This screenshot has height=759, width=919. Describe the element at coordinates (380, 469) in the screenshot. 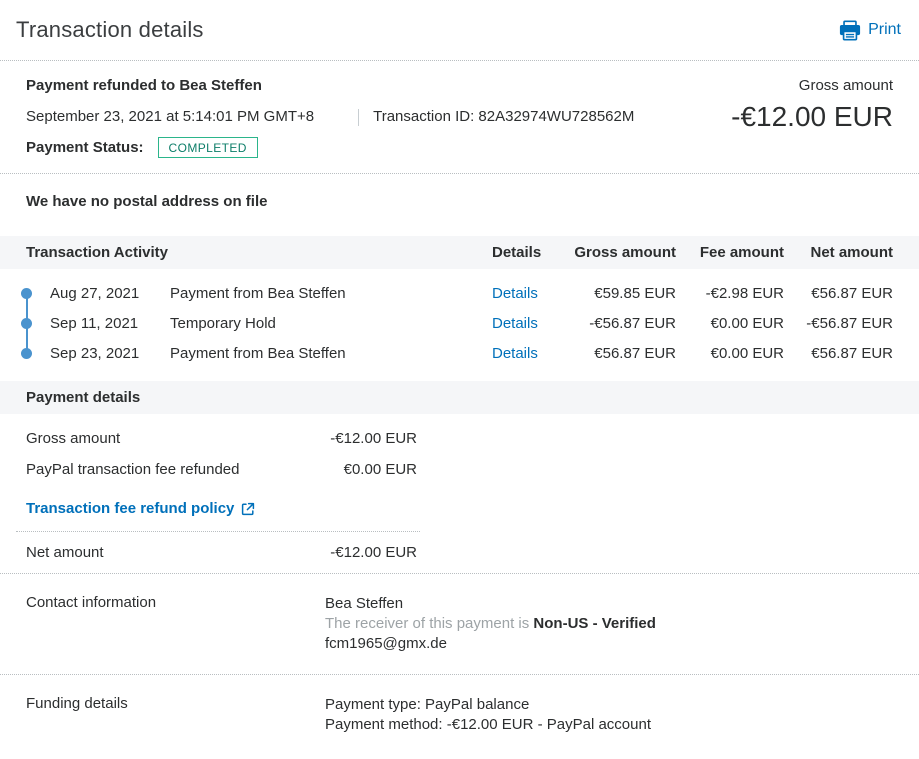

I see `pd-fee-value: €0.00 EUR` at that location.